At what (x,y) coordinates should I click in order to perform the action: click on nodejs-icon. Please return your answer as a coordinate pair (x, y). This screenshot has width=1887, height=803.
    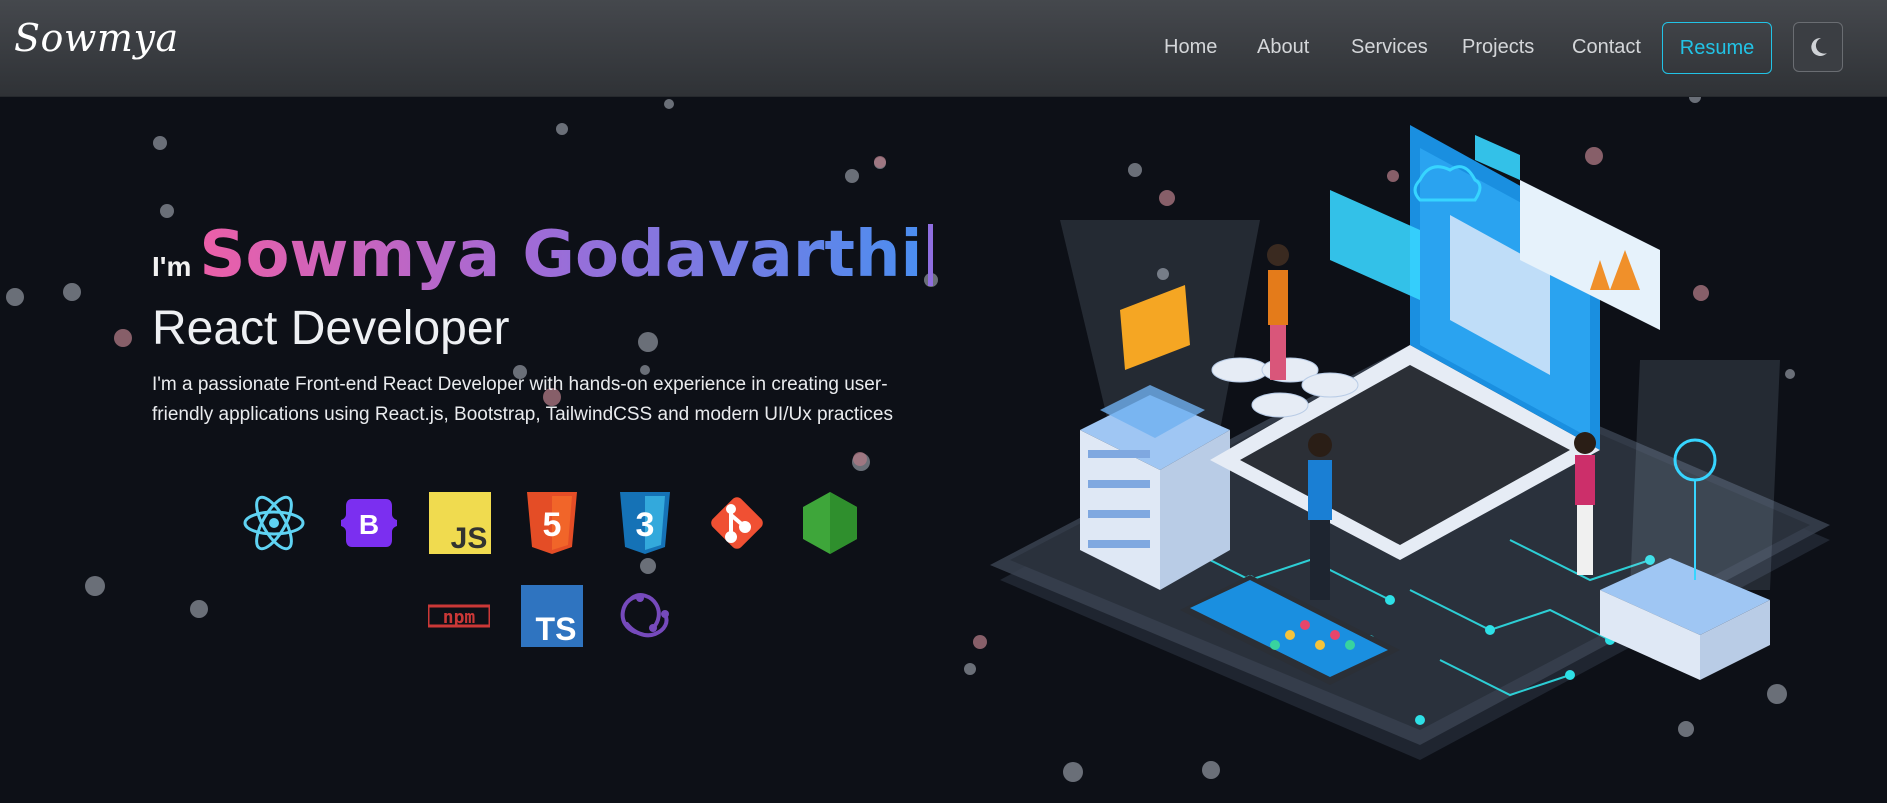
    Looking at the image, I should click on (830, 523).